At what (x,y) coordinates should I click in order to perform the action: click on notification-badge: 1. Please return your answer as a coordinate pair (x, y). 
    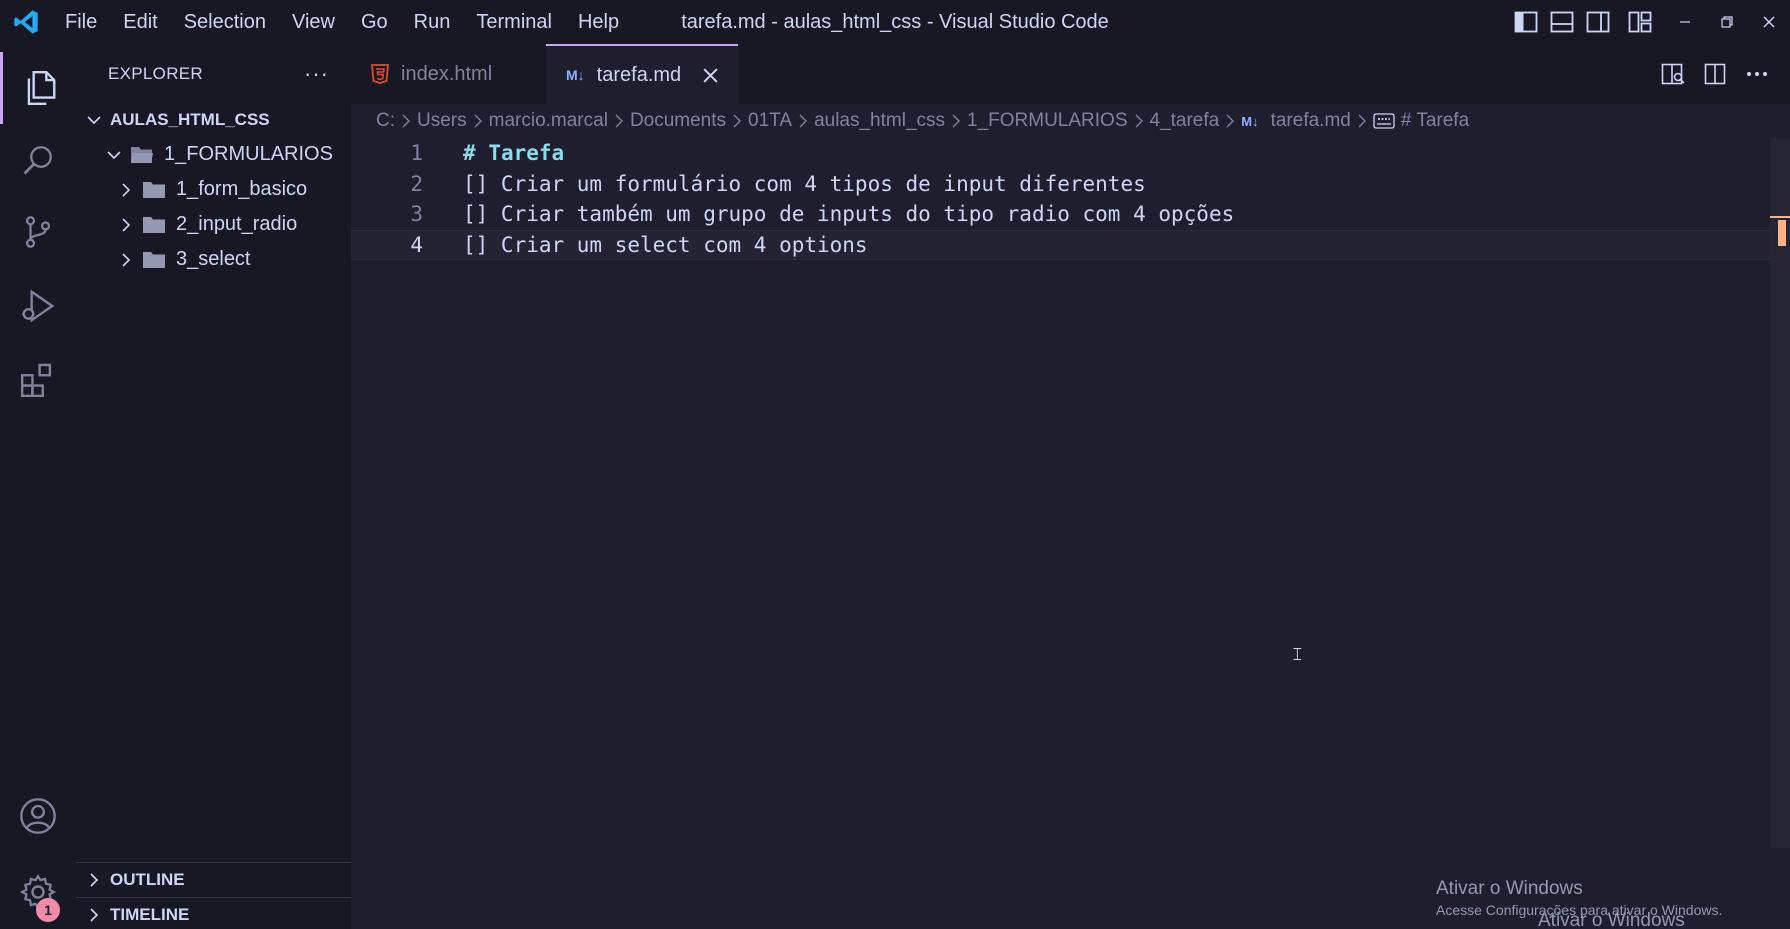
    Looking at the image, I should click on (48, 910).